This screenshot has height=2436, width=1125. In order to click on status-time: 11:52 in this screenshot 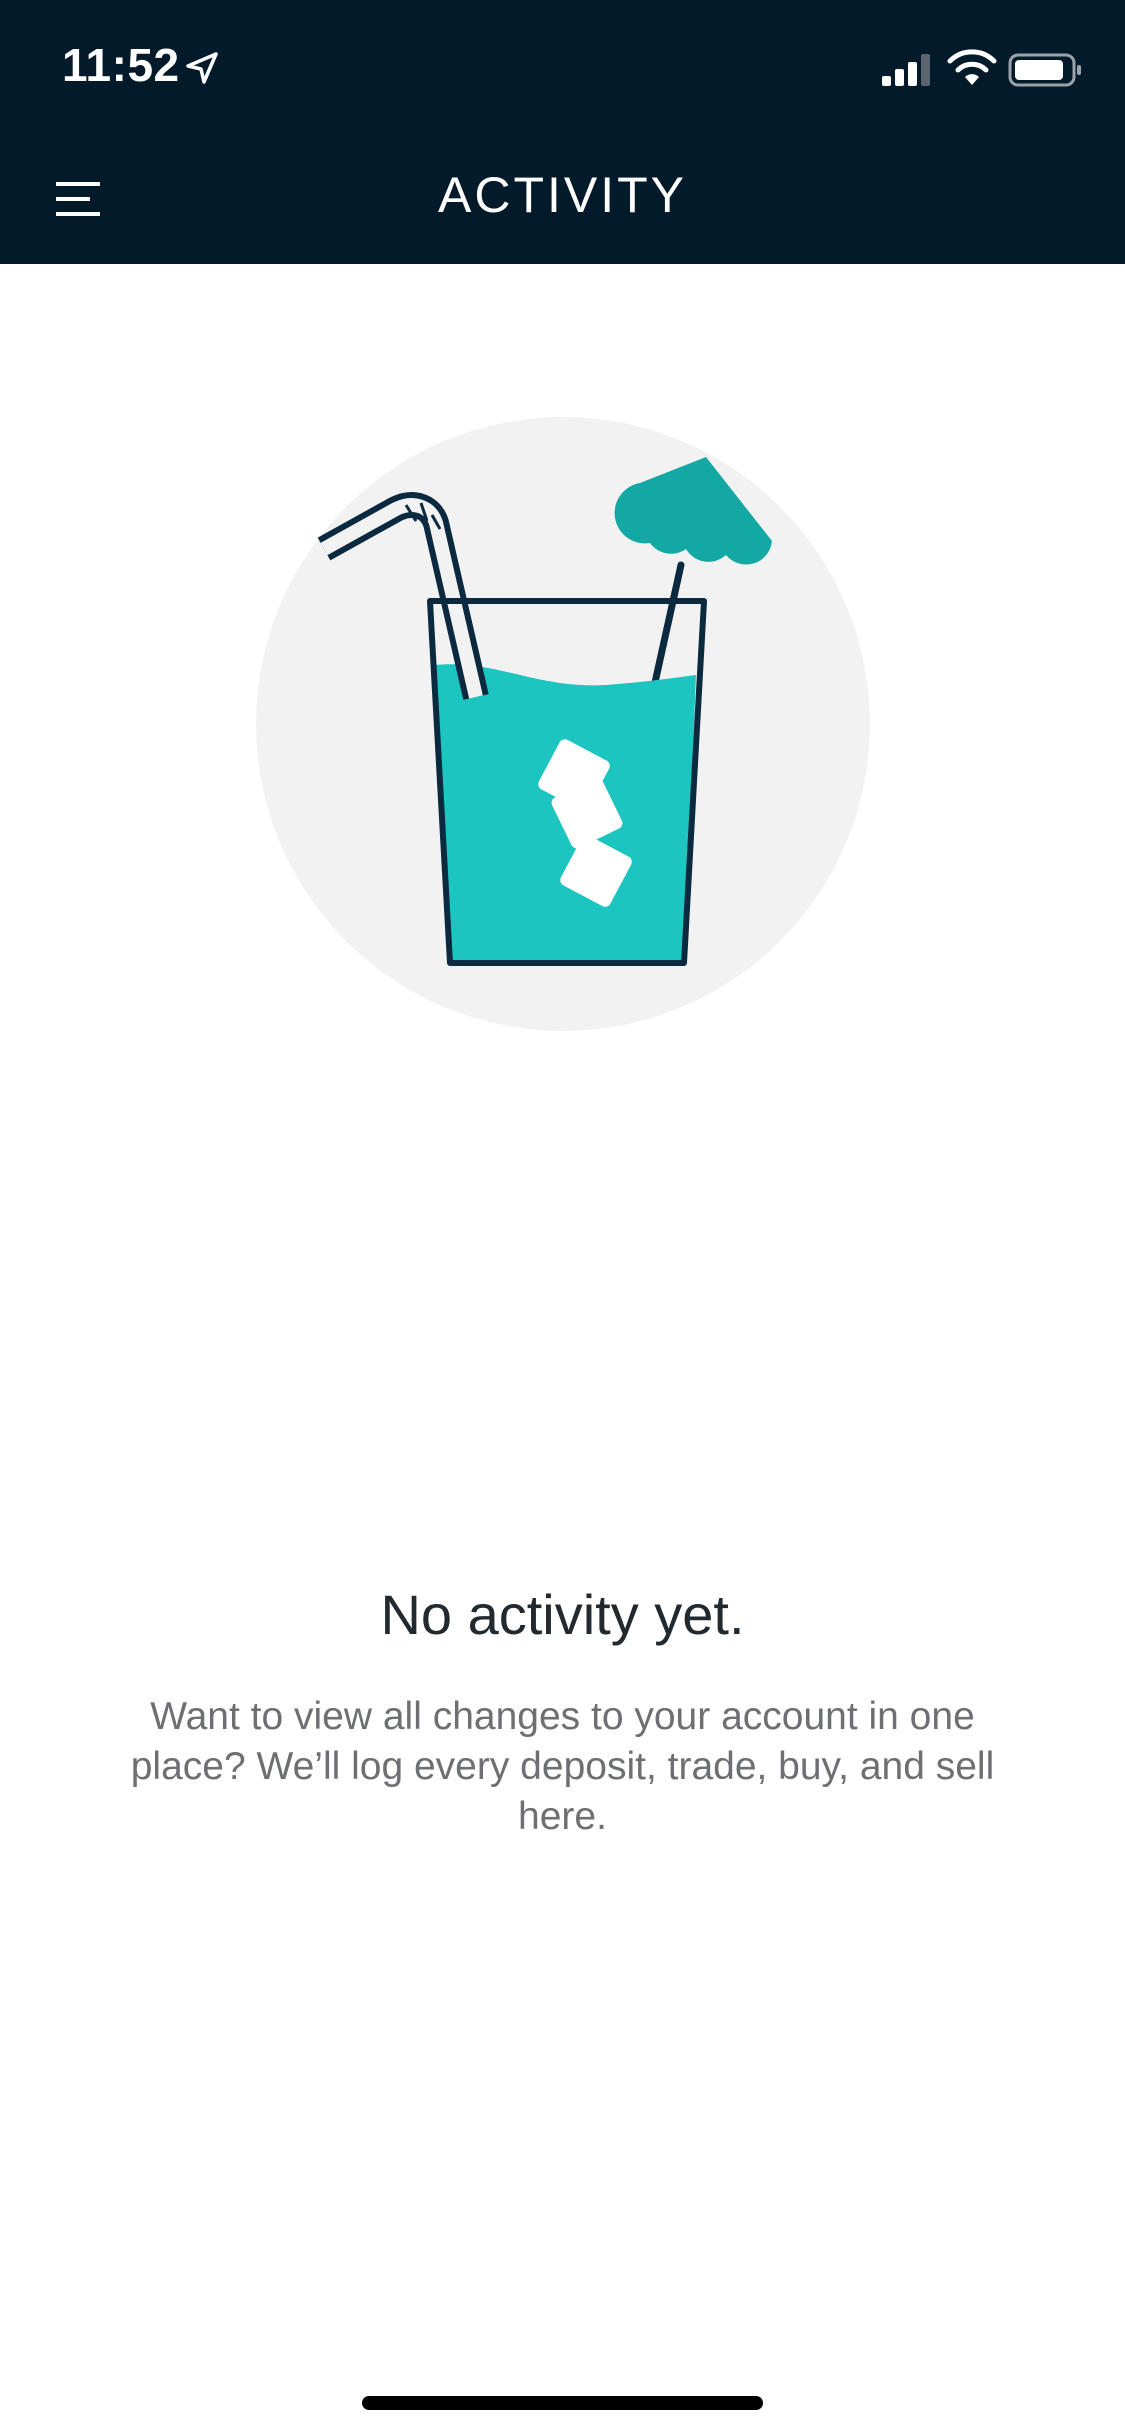, I will do `click(121, 65)`.